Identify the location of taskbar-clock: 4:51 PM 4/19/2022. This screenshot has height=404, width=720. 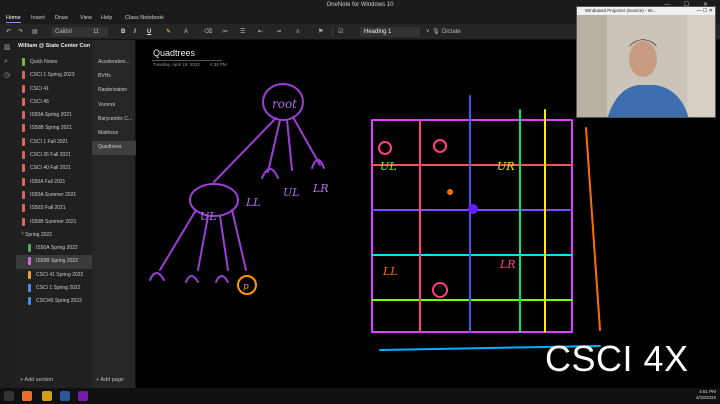
(706, 395).